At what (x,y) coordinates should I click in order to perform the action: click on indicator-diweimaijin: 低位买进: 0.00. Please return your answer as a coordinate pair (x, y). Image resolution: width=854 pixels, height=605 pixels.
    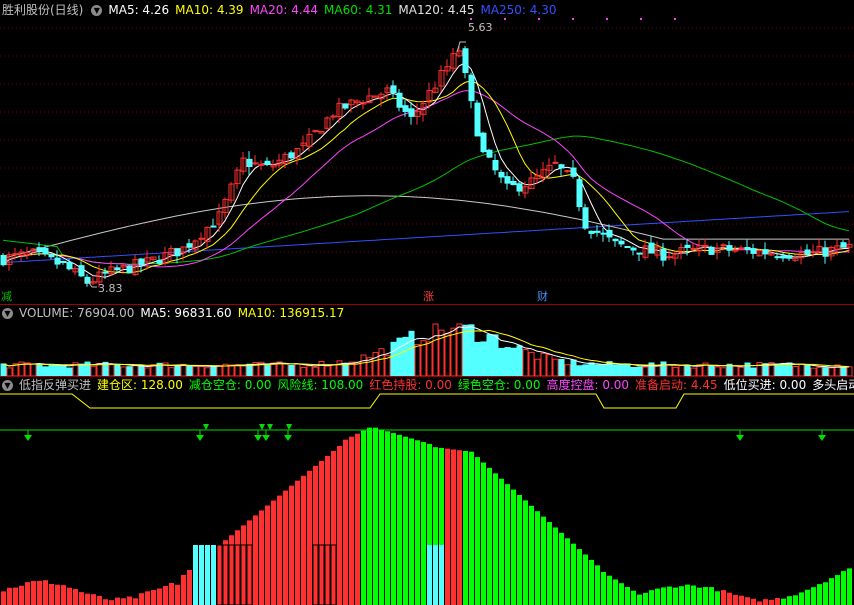
    Looking at the image, I should click on (765, 385).